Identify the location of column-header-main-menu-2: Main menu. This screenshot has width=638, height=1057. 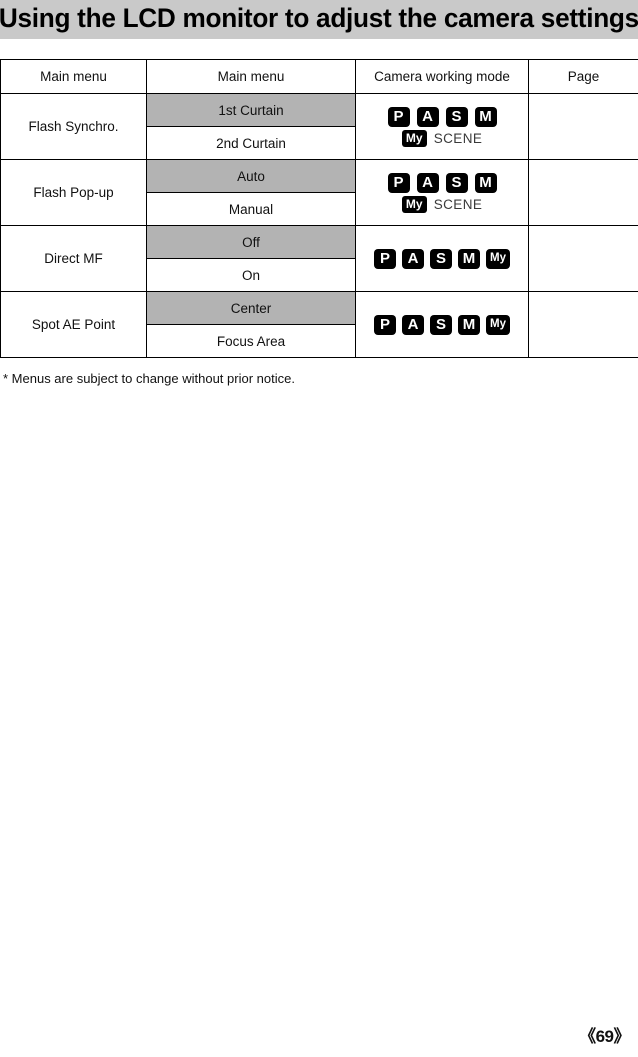
(251, 76).